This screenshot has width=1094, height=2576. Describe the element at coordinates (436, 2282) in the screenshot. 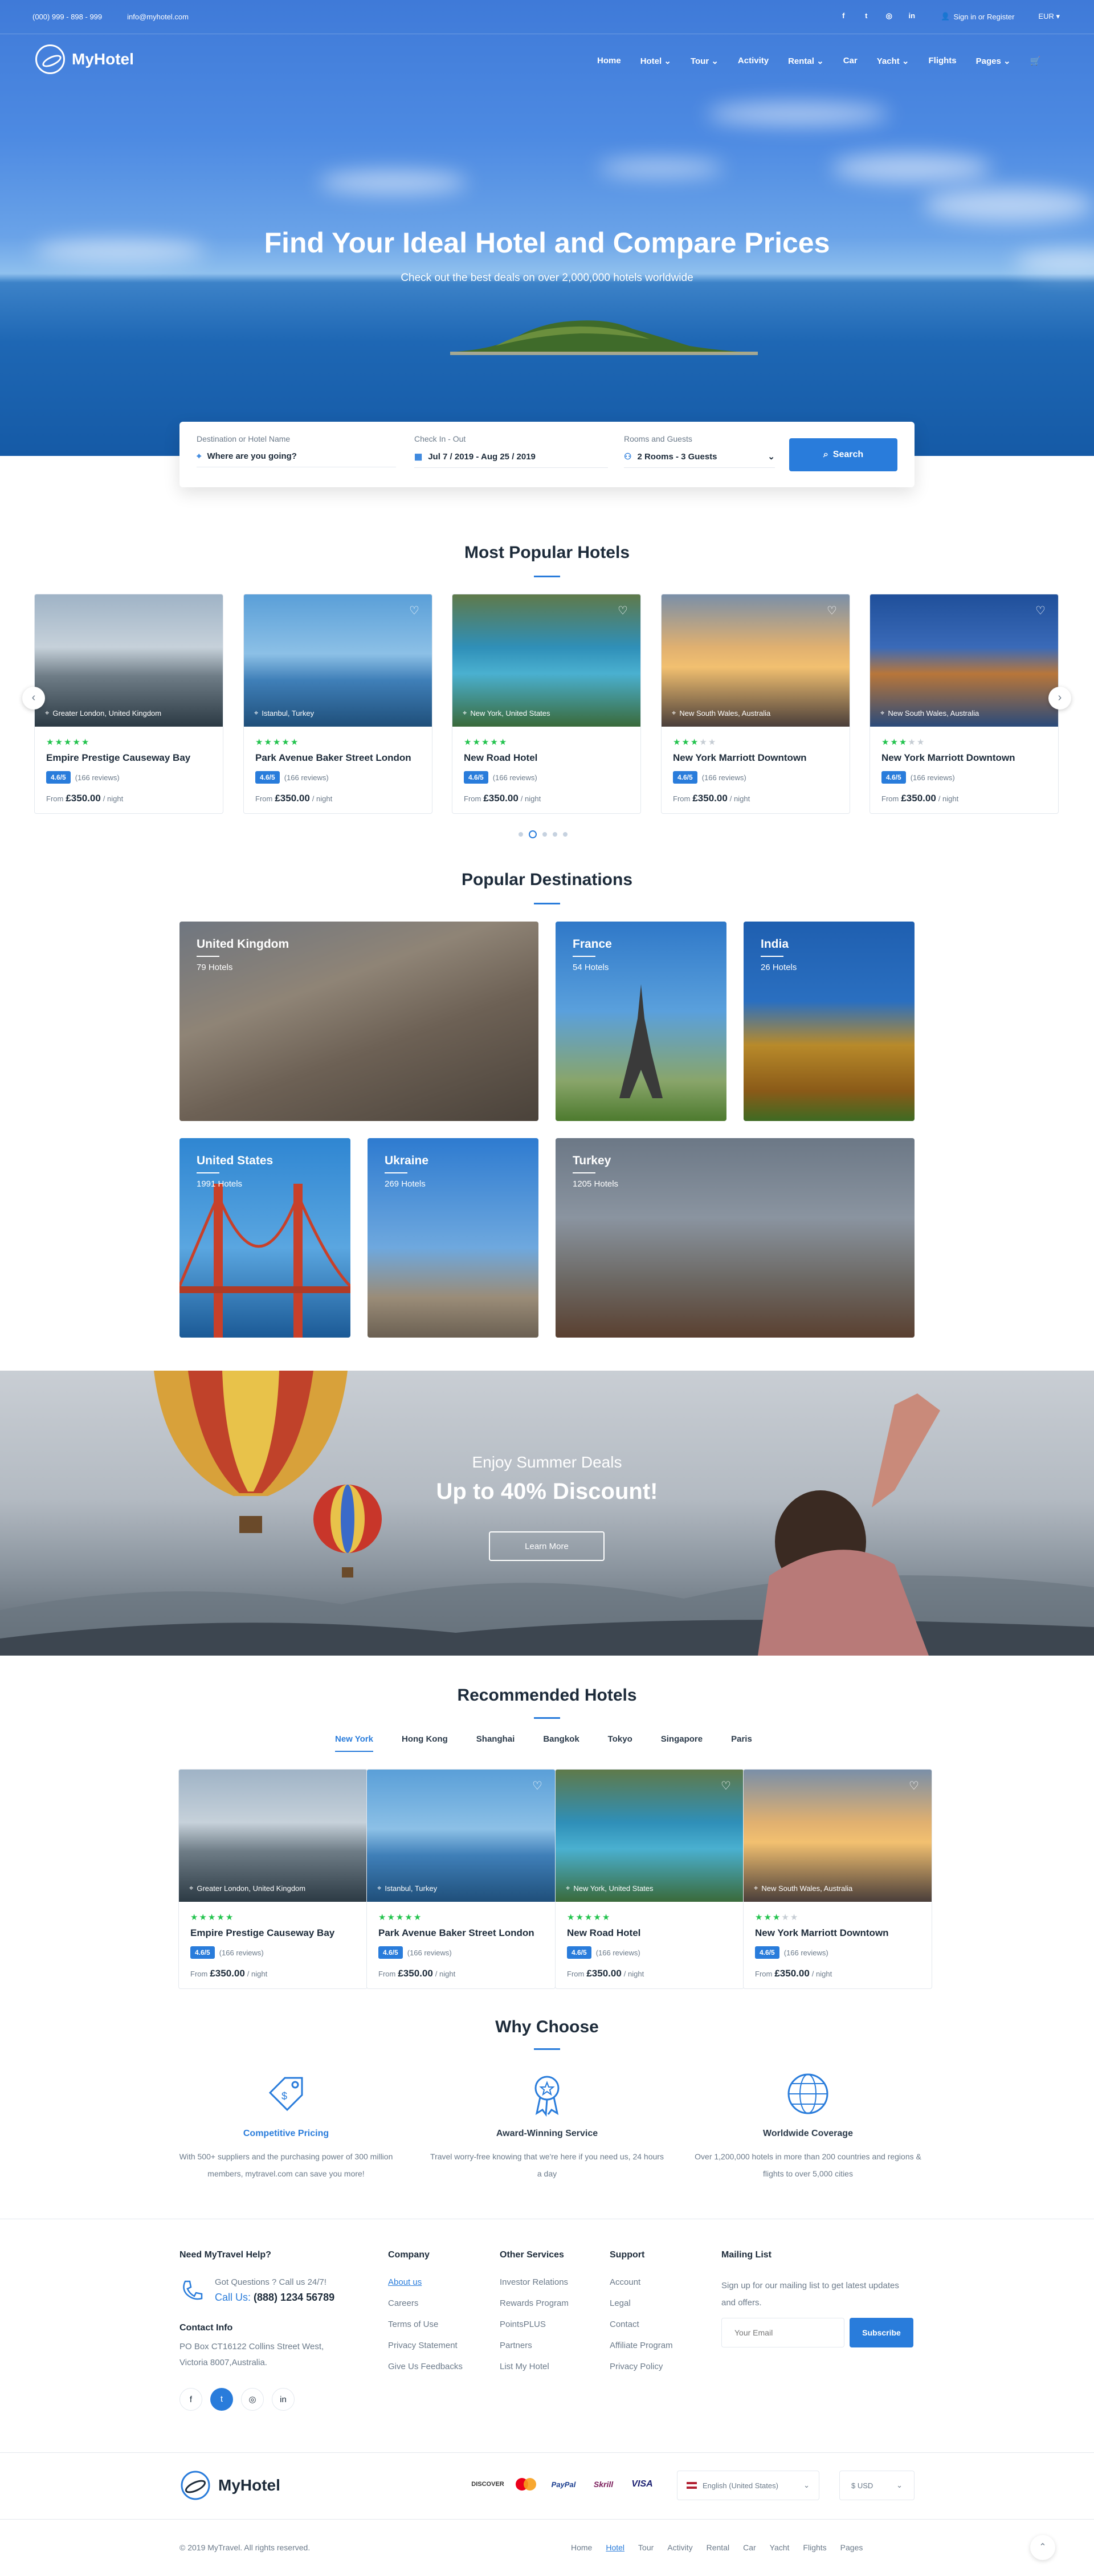

I see `footer-link-about: About us` at that location.